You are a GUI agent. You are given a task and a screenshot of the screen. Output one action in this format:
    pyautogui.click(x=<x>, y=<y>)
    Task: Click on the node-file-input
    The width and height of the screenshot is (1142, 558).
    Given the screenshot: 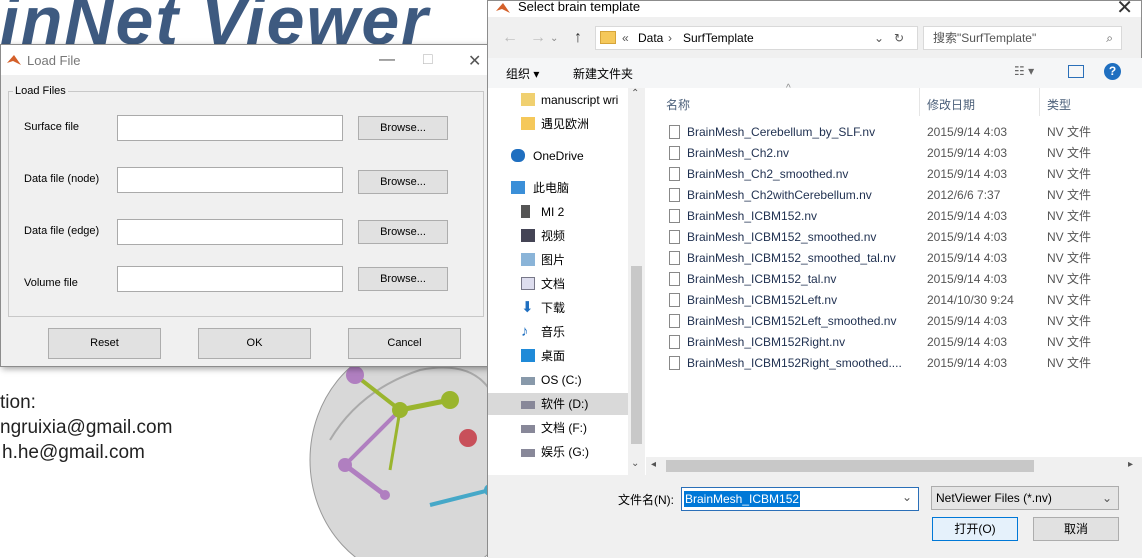 What is the action you would take?
    pyautogui.click(x=230, y=180)
    